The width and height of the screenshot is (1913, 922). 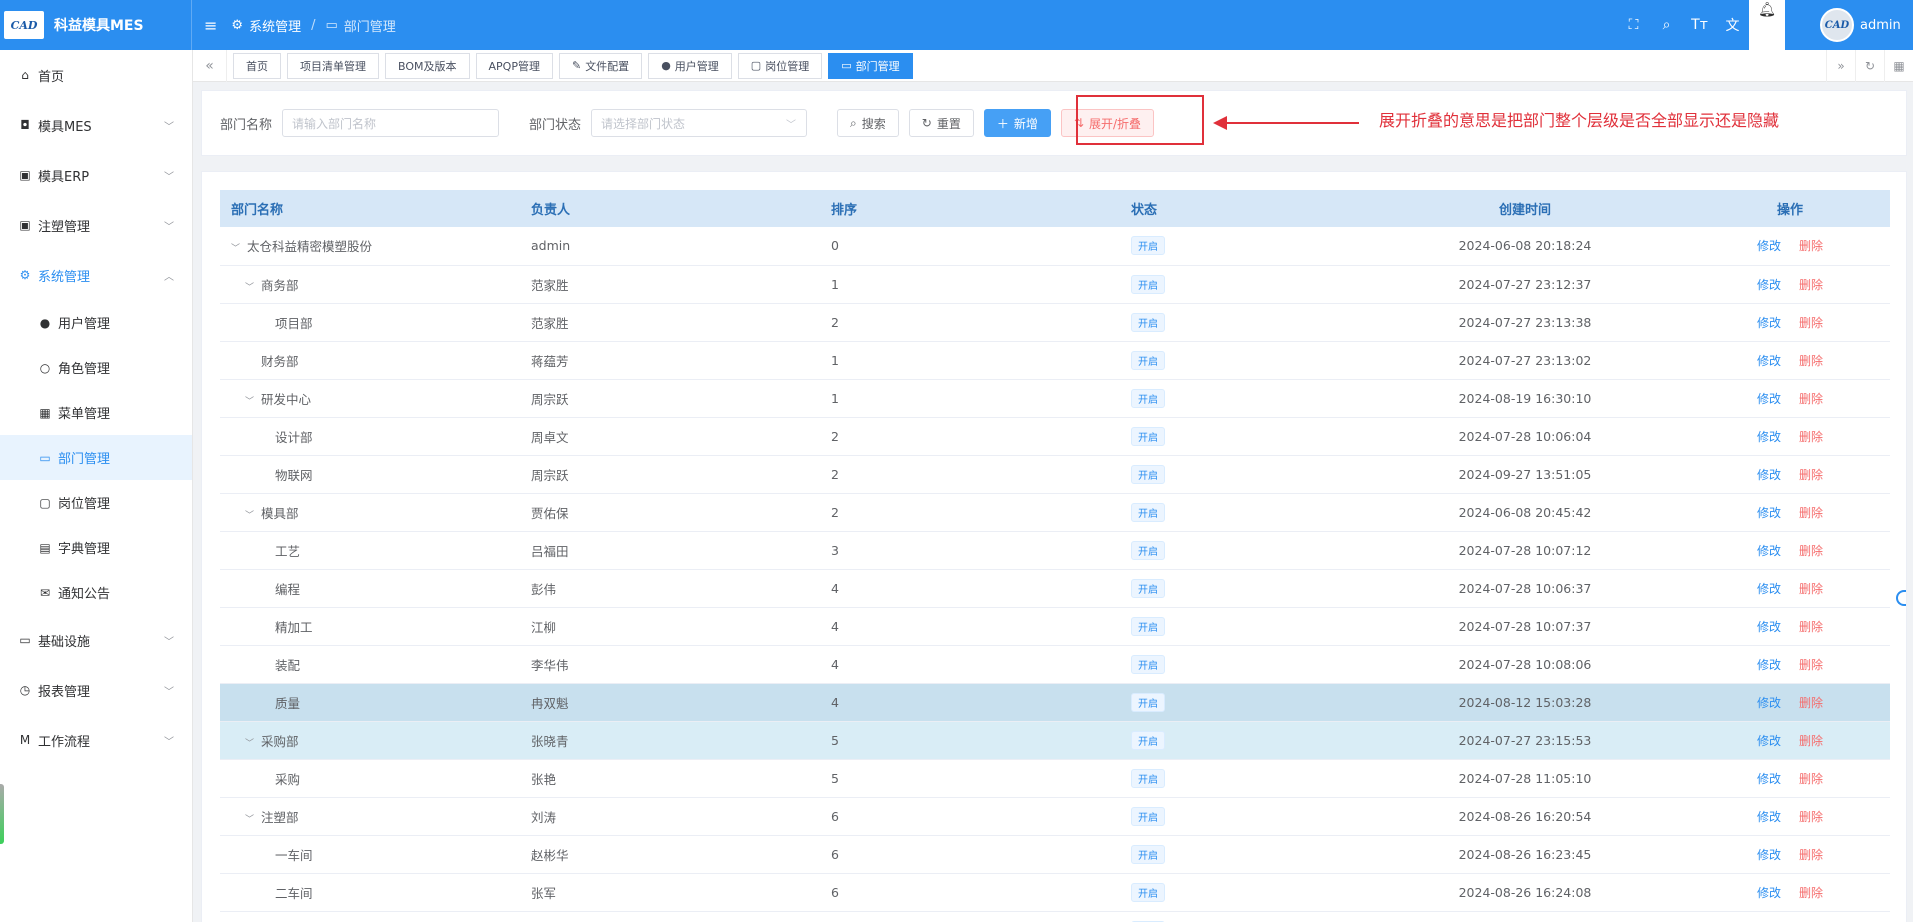 I want to click on table-row: 设计部 周卓文 2 开启 2024-07-28 10:06:04 修改 删除, so click(x=1055, y=436).